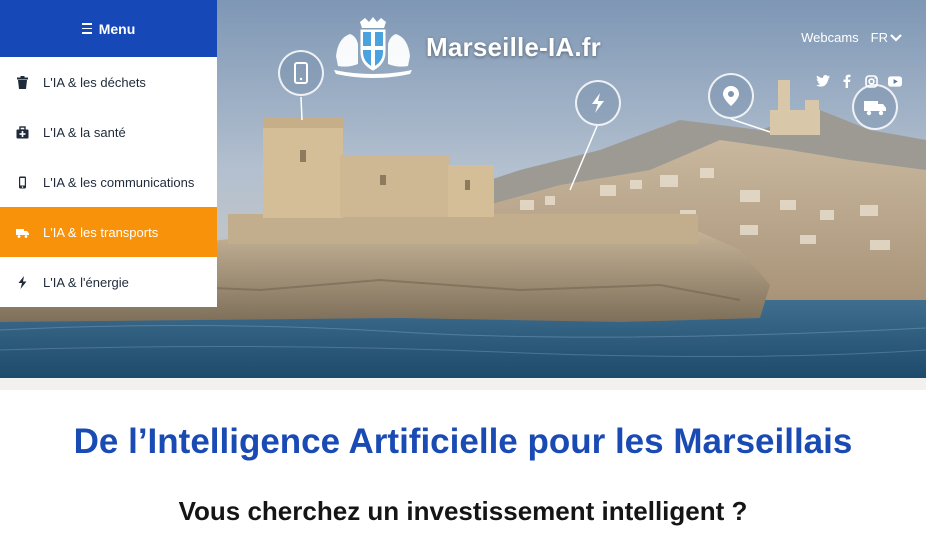 The width and height of the screenshot is (926, 543). I want to click on social-links, so click(859, 81).